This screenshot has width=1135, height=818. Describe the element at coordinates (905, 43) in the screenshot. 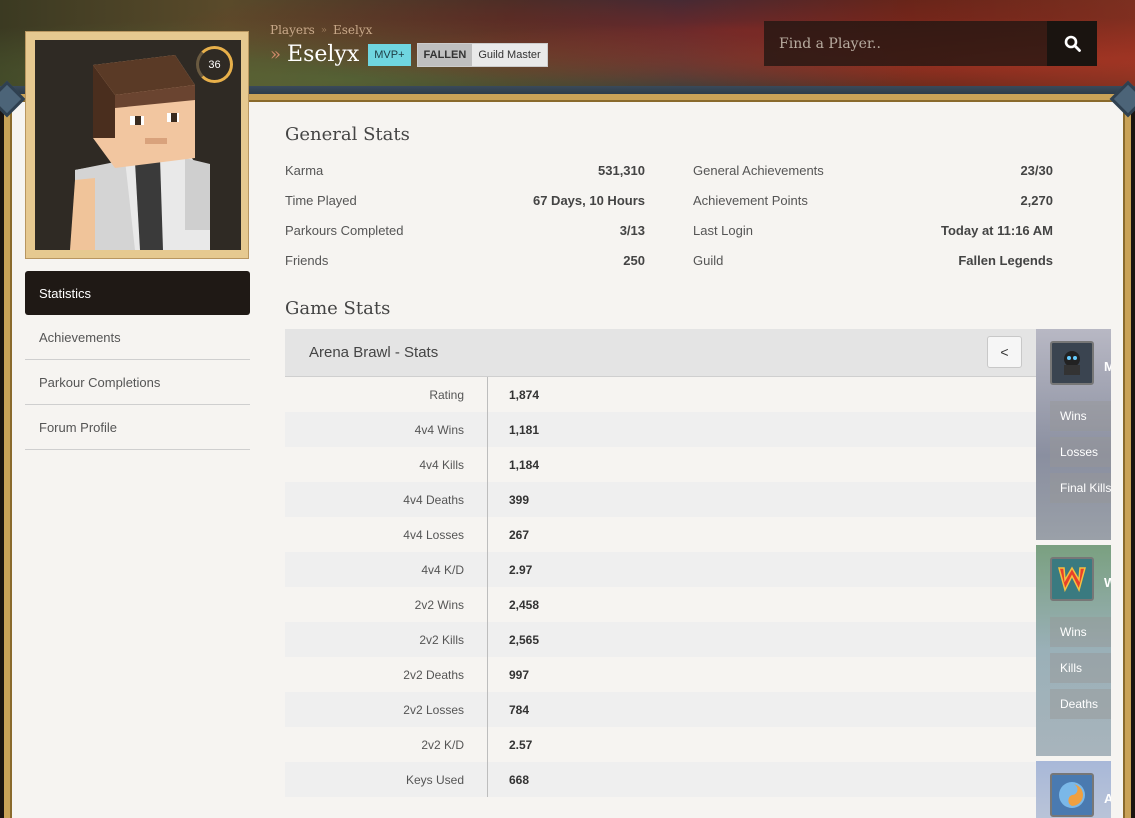

I see `search-input` at that location.